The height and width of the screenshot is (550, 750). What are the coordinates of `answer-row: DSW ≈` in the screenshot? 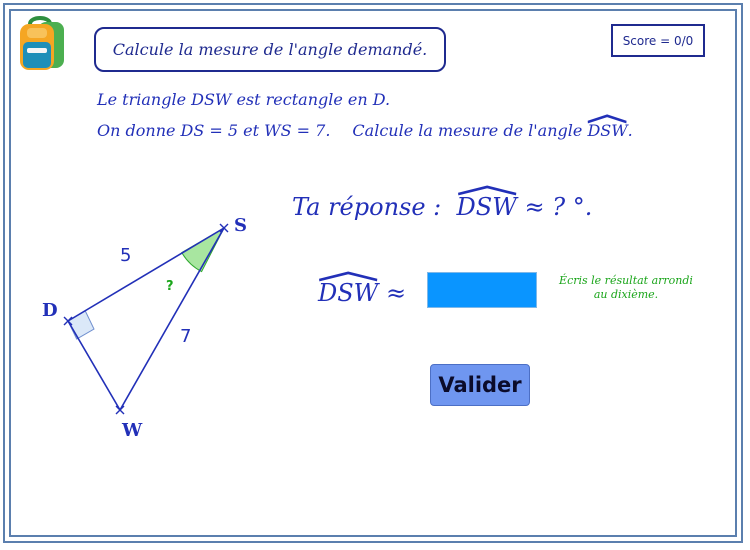 It's located at (362, 289).